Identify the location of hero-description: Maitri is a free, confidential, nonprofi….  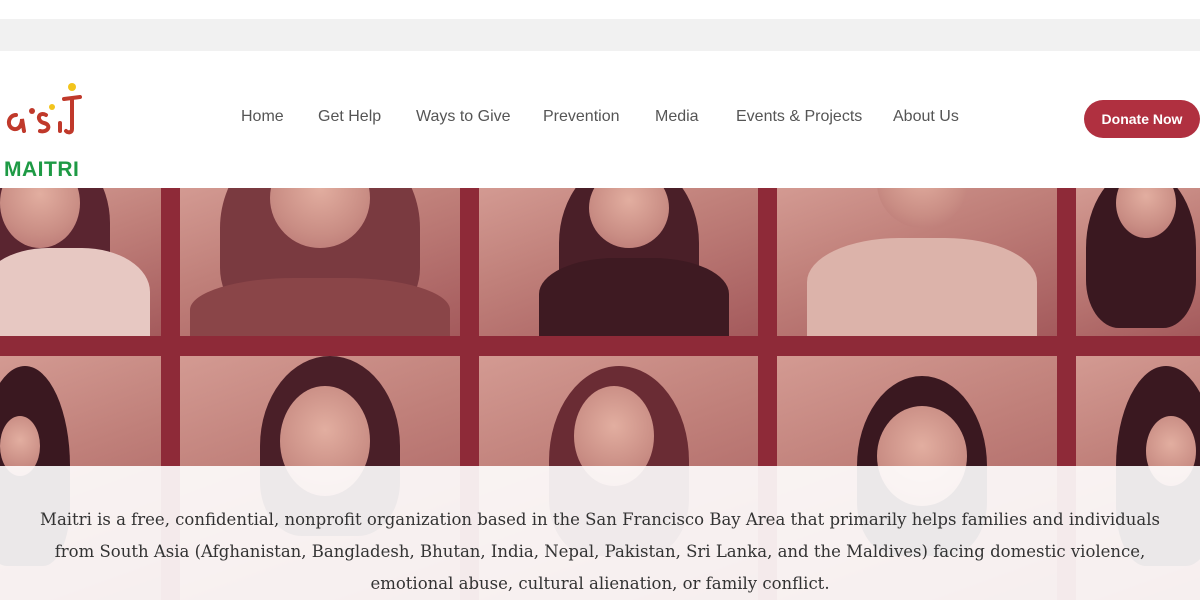
(600, 551).